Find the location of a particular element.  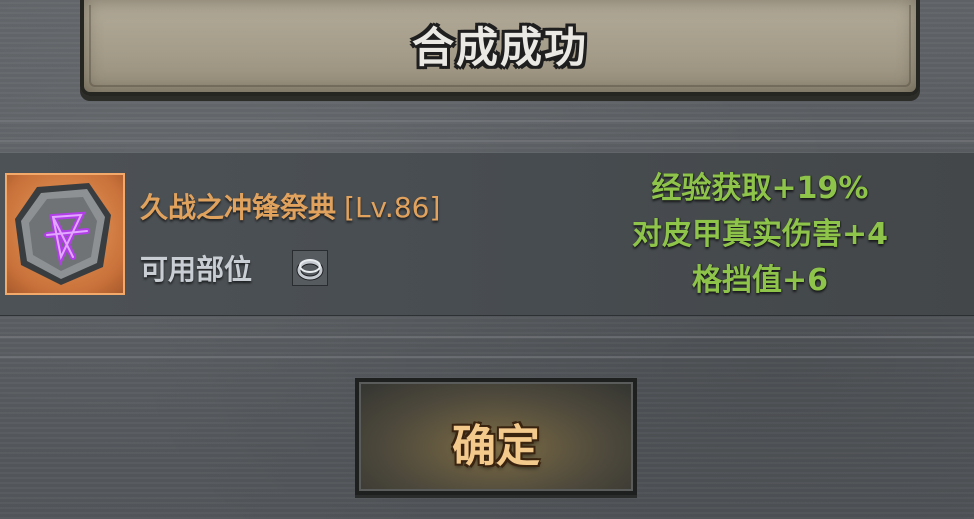

stat-block-value: 格挡值+6 is located at coordinates (759, 280).